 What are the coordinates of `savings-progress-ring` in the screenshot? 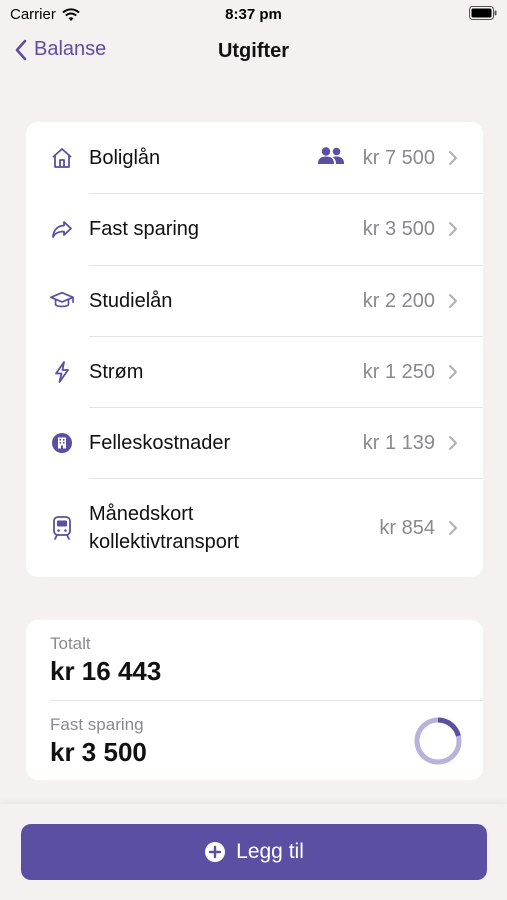 It's located at (438, 741).